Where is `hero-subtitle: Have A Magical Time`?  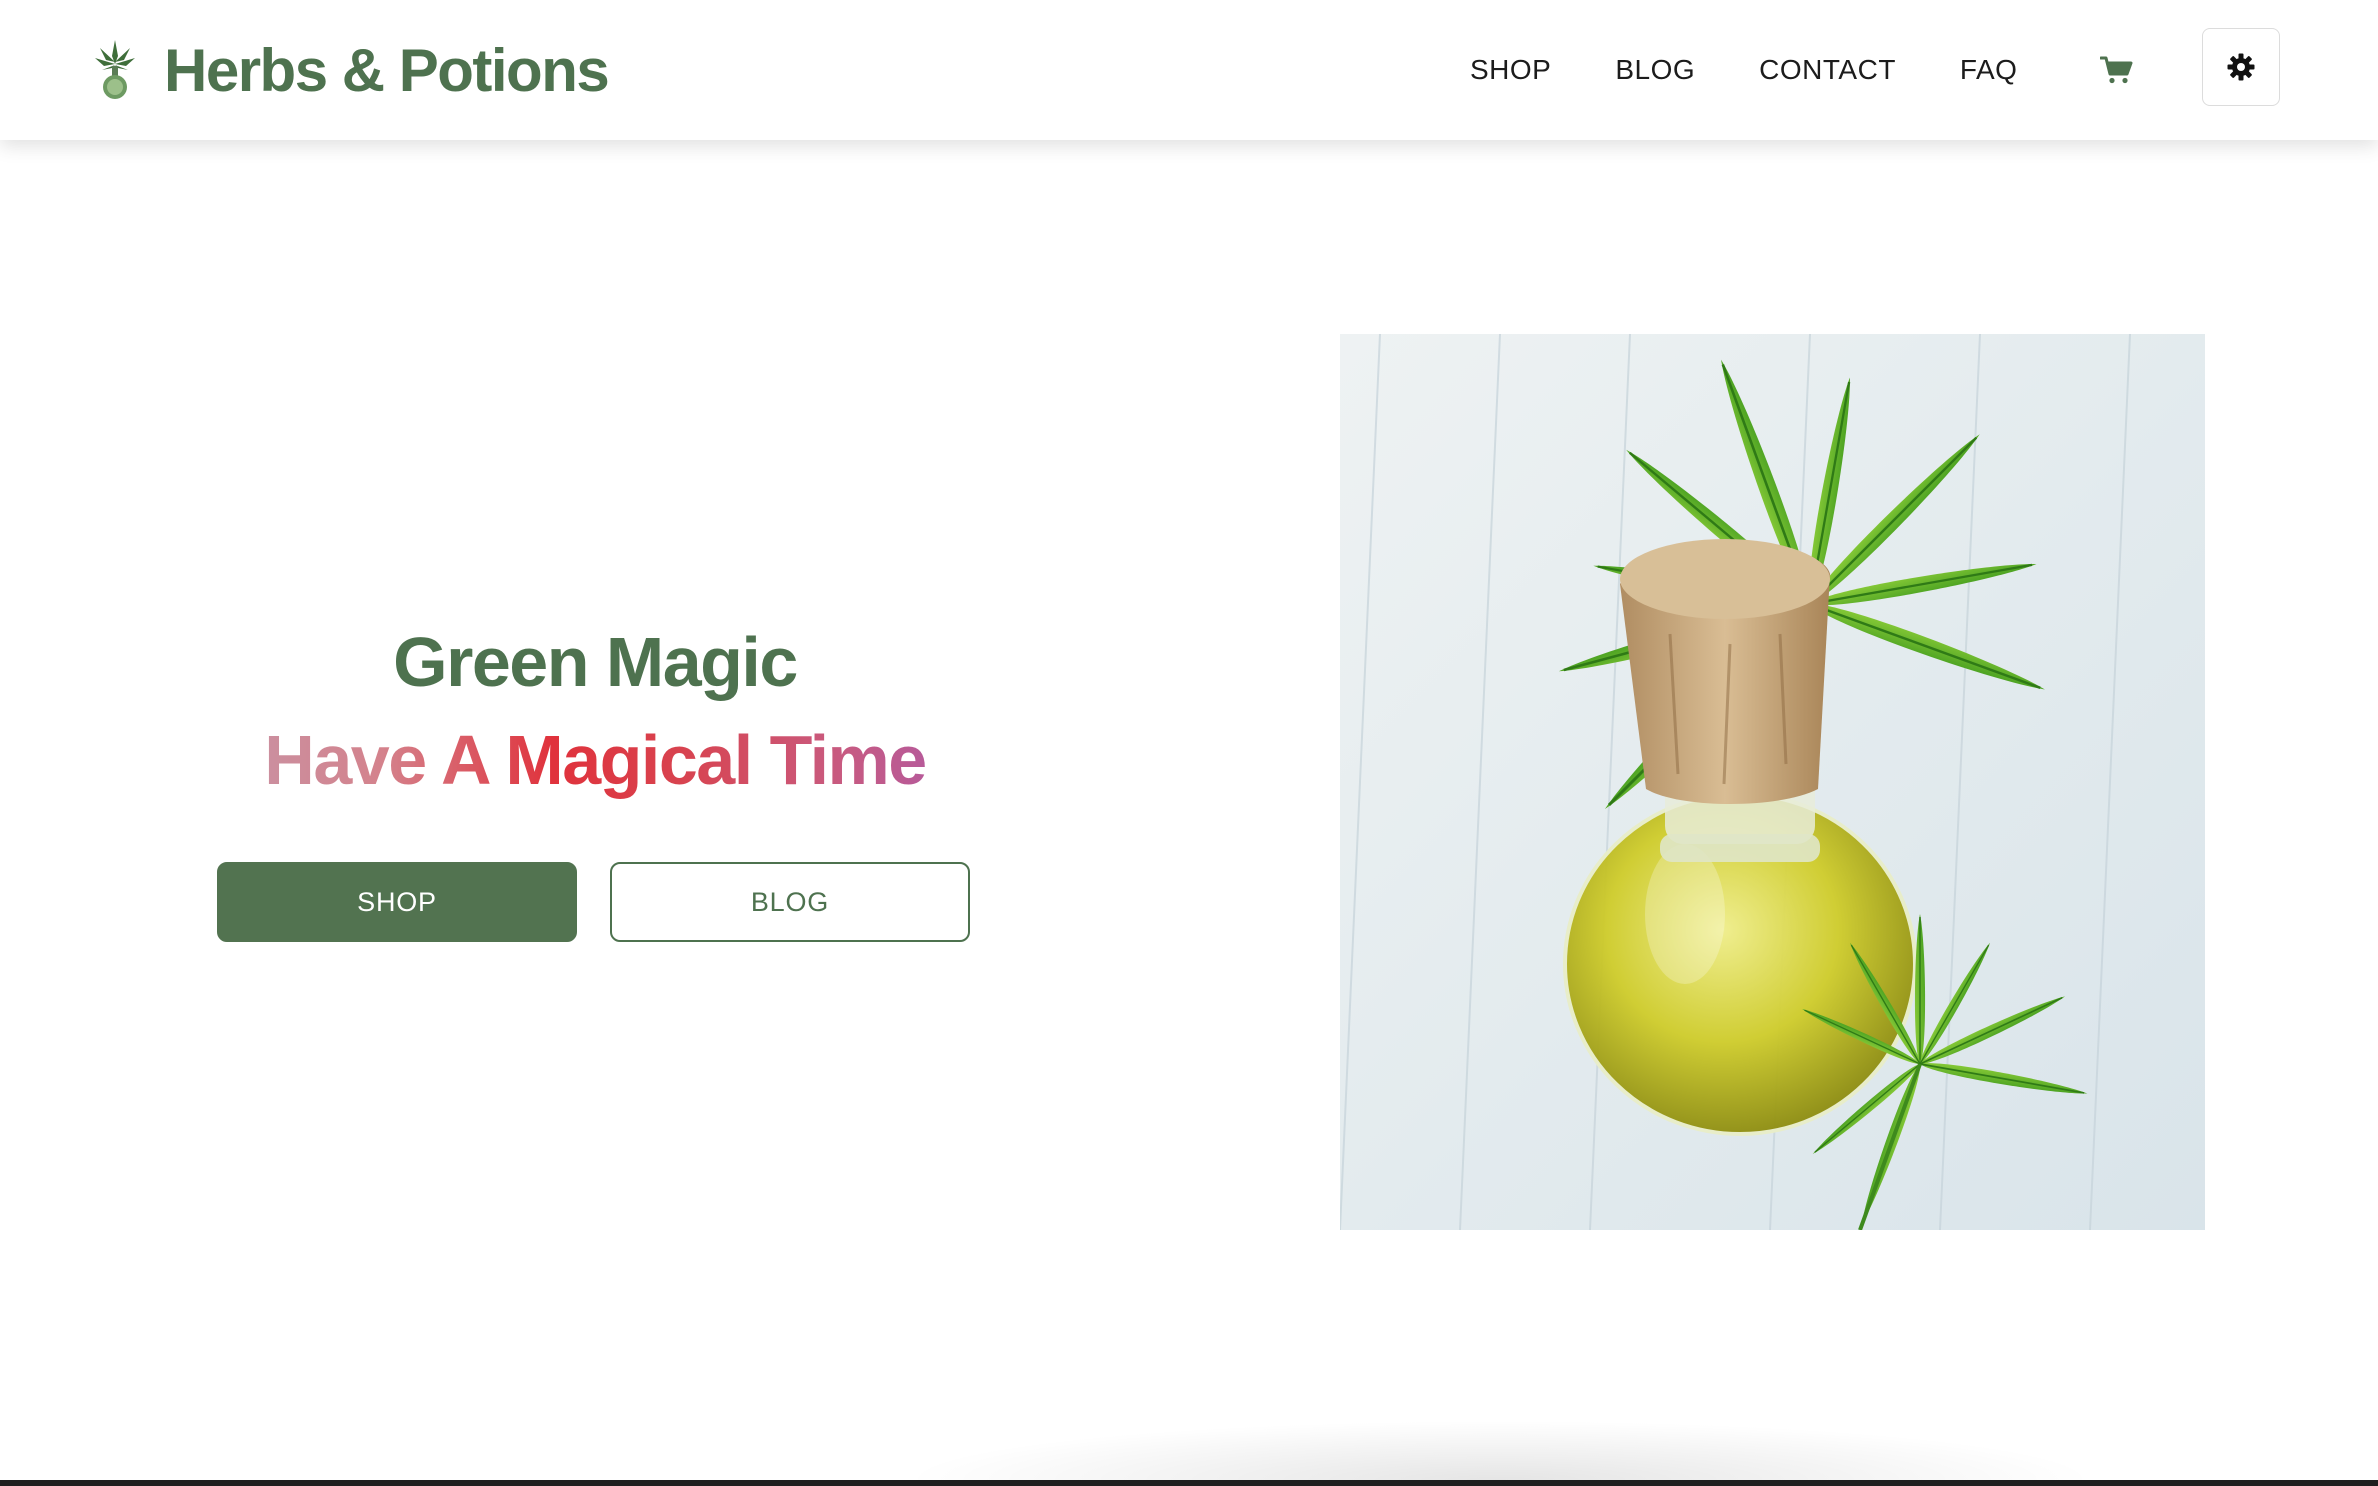 hero-subtitle: Have A Magical Time is located at coordinates (595, 760).